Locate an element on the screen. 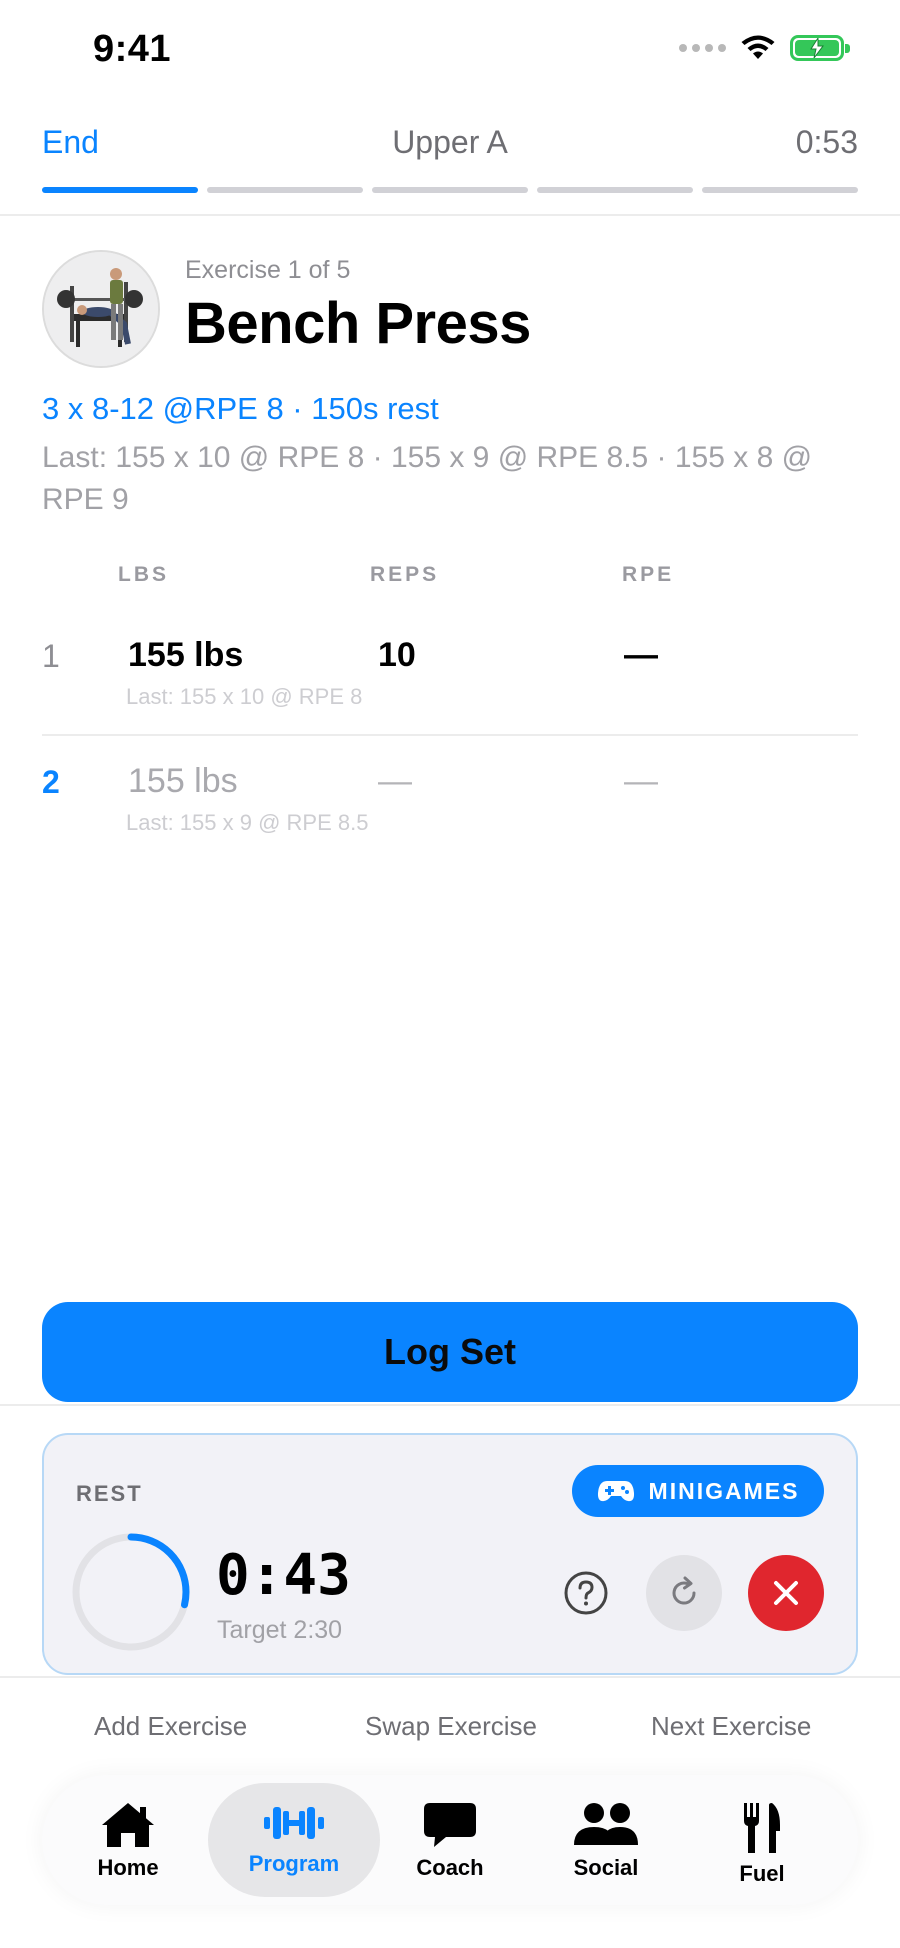 This screenshot has width=900, height=1948. tab-coach: Coach is located at coordinates (450, 1840).